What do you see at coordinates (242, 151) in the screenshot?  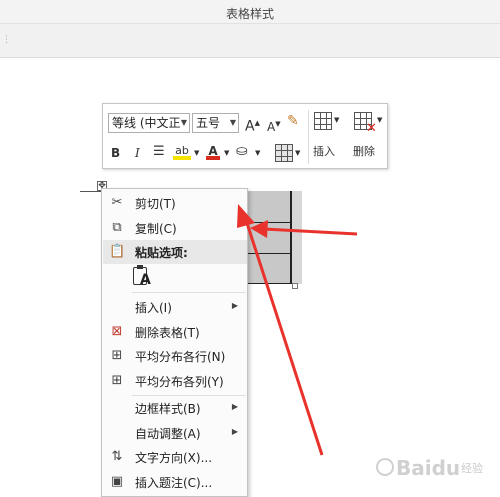 I see `shading-icon: ⛀` at bounding box center [242, 151].